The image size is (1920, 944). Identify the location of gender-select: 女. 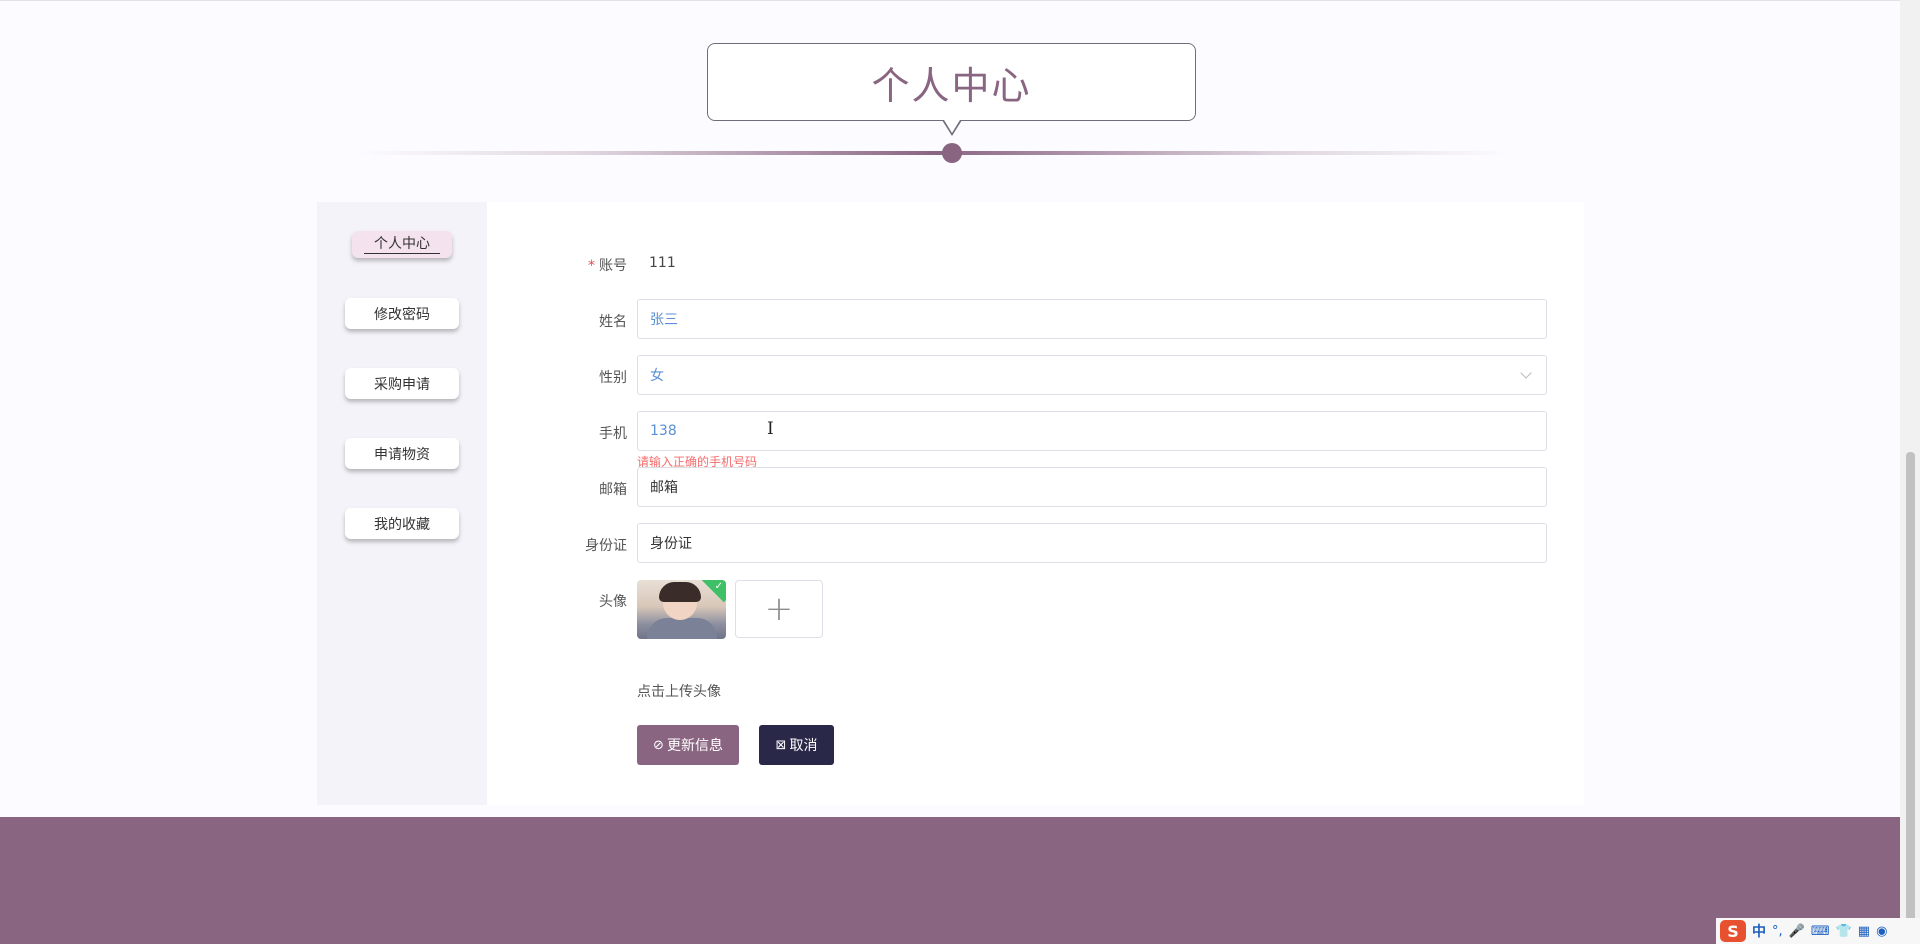
(1092, 375).